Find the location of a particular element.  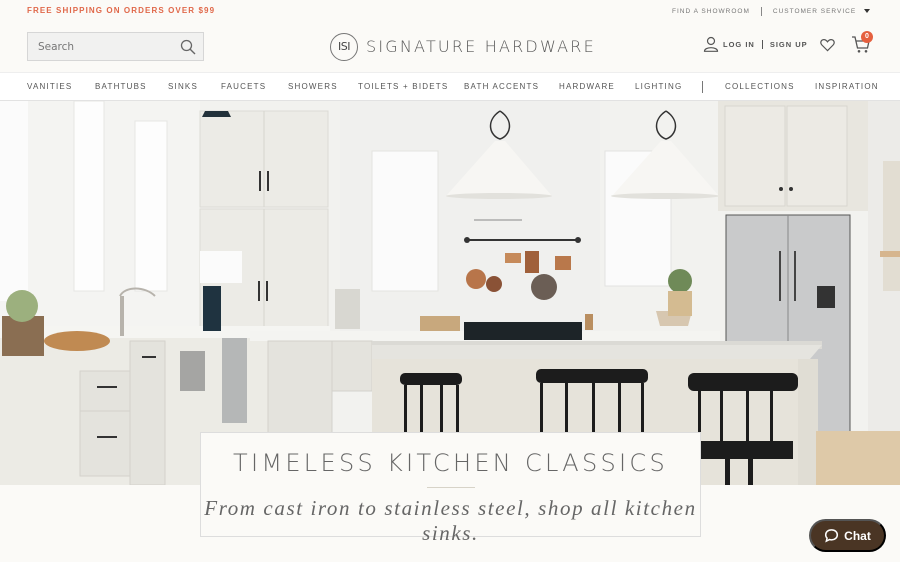

logo-mark: ISI is located at coordinates (344, 46).